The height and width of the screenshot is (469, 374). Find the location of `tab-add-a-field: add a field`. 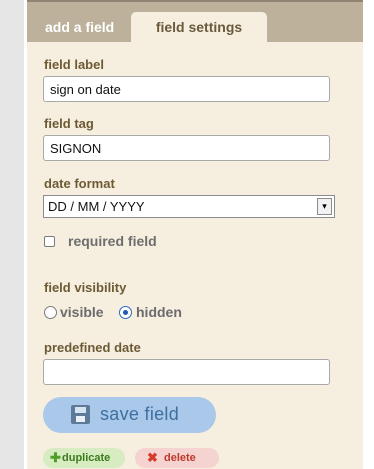

tab-add-a-field: add a field is located at coordinates (83, 28).